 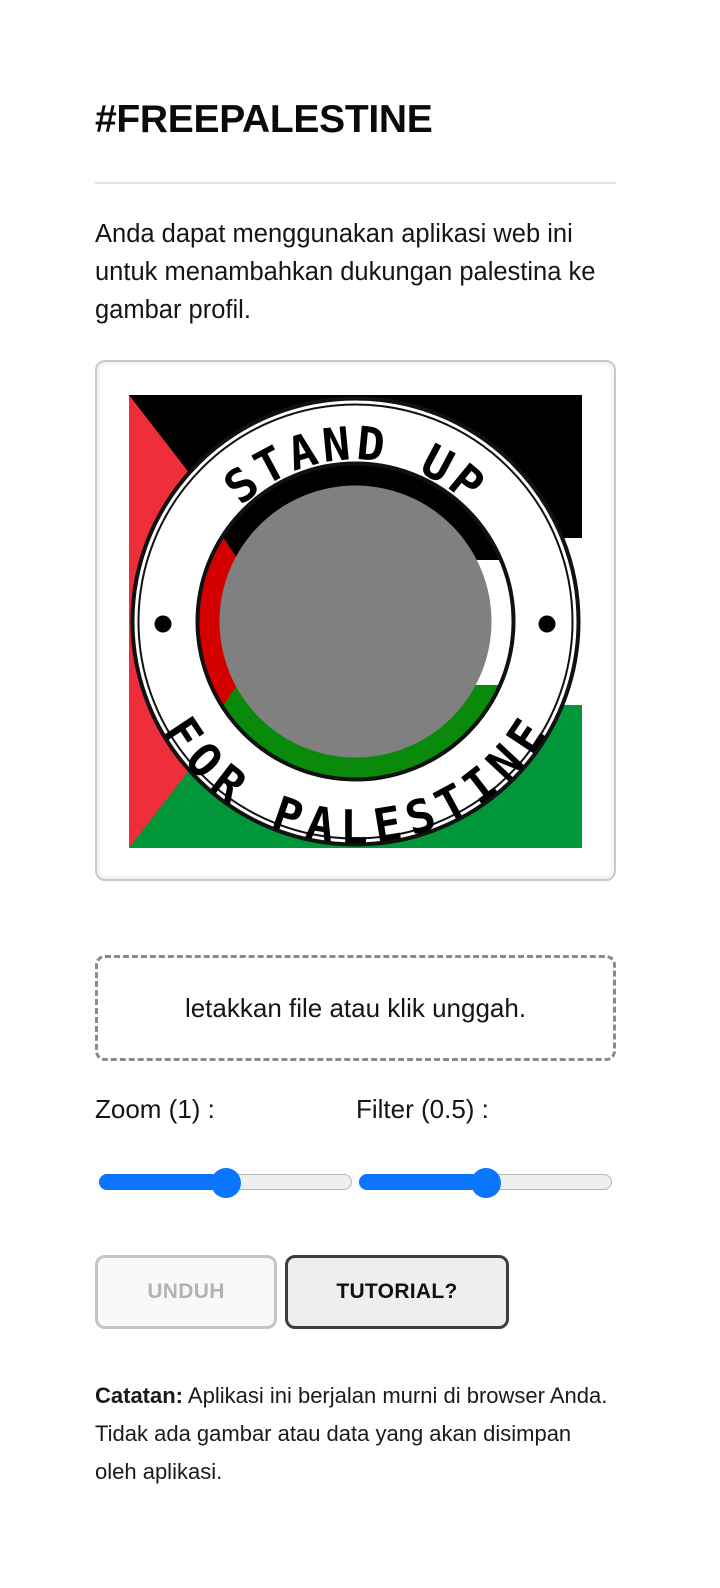 I want to click on zoom-slider-thumb, so click(x=225, y=1183).